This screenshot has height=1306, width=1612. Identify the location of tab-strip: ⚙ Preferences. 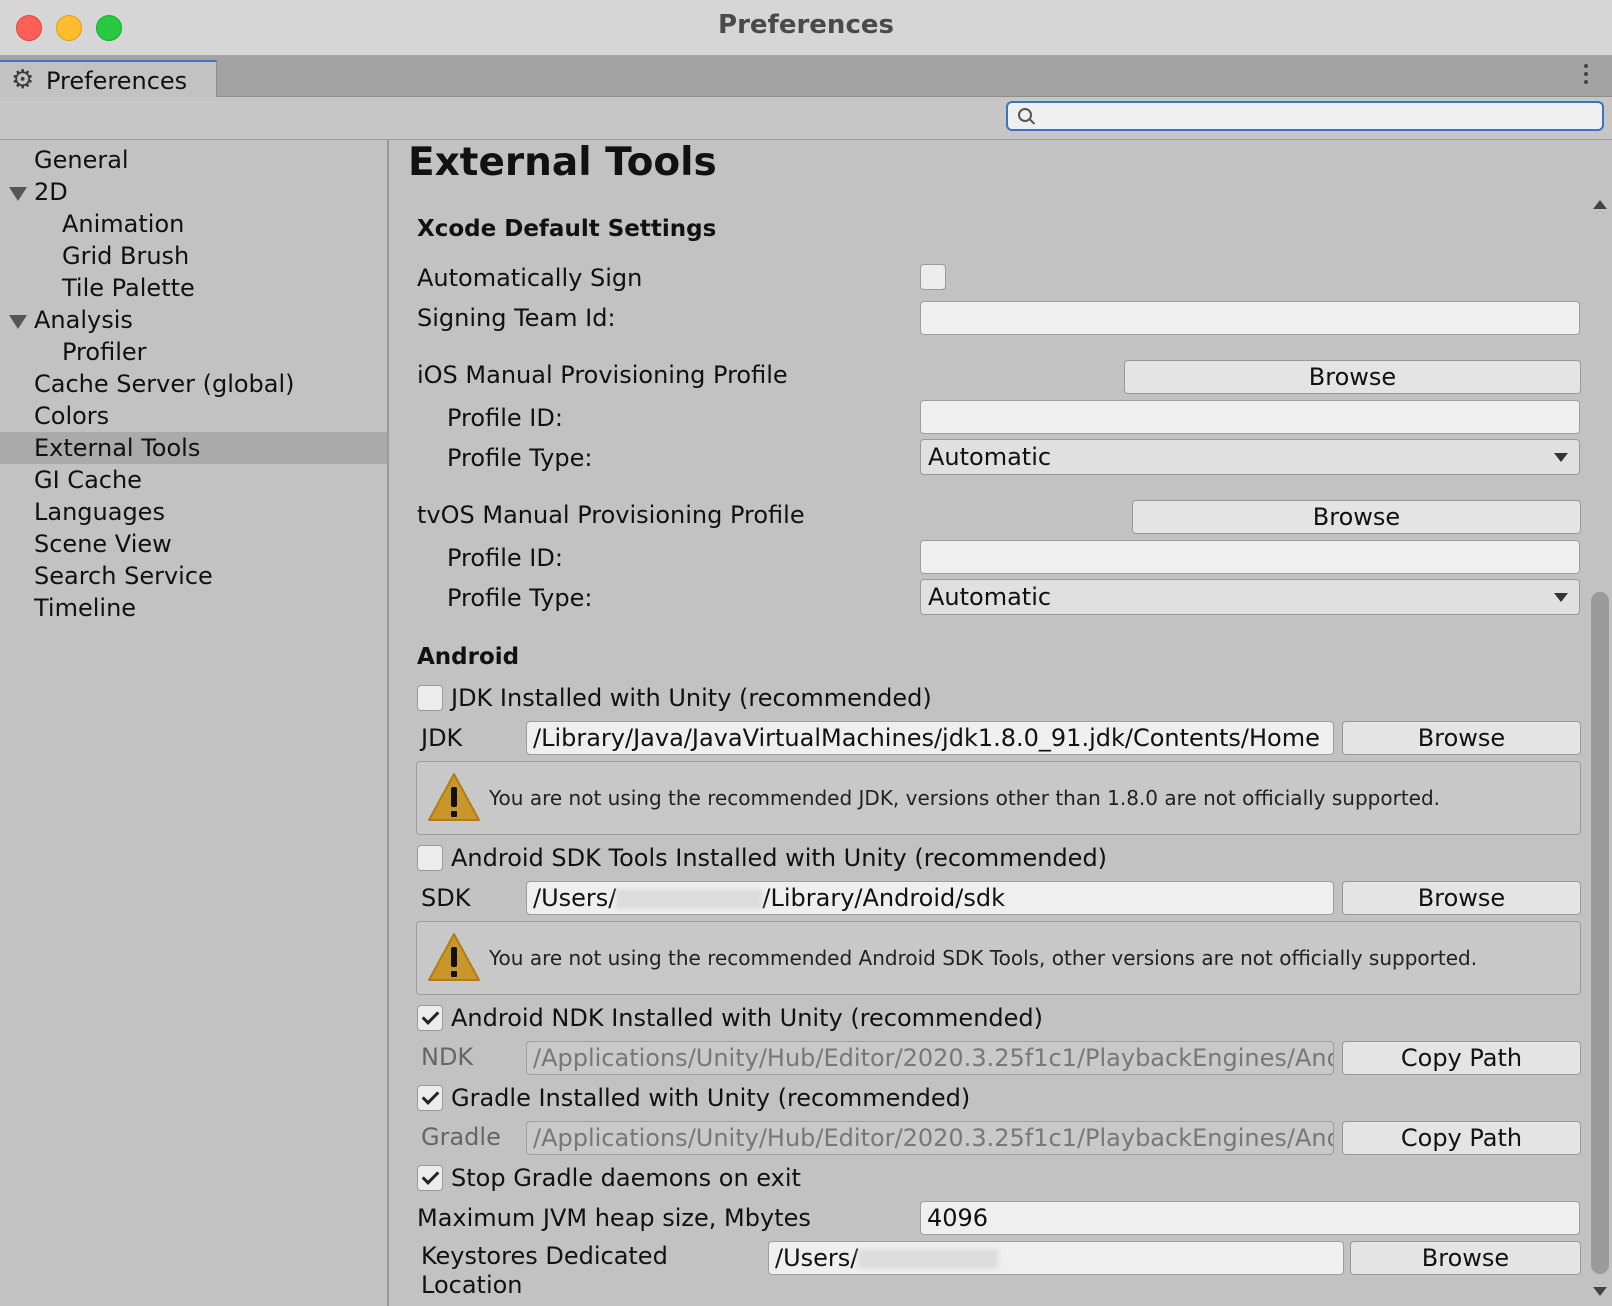
(806, 77).